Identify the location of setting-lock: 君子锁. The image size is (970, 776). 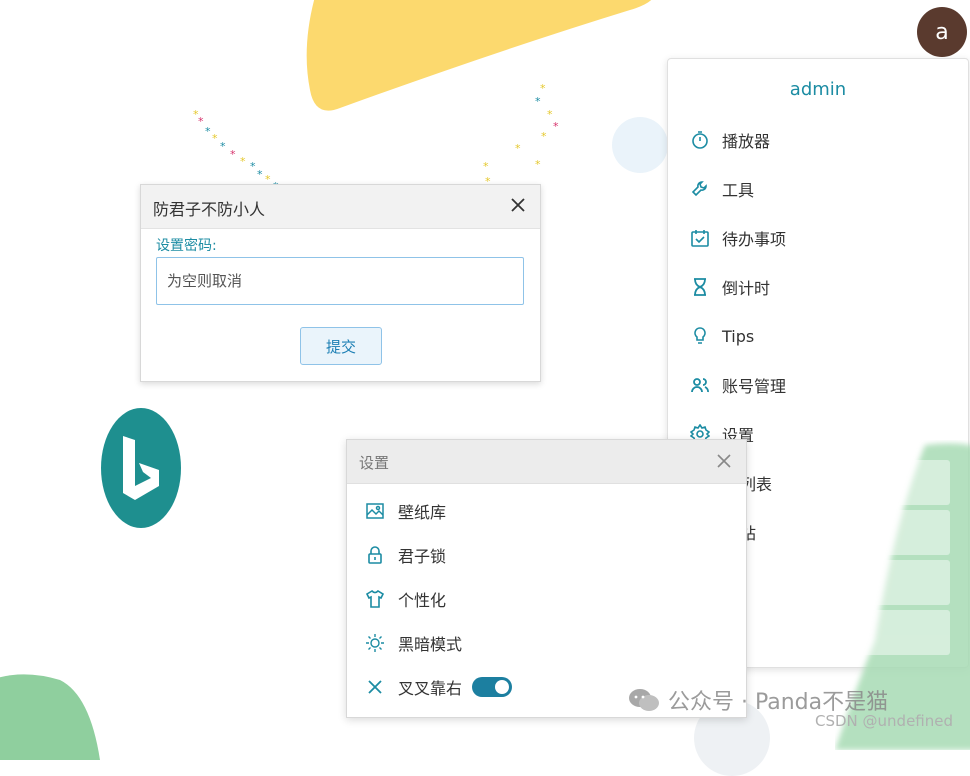
(405, 555).